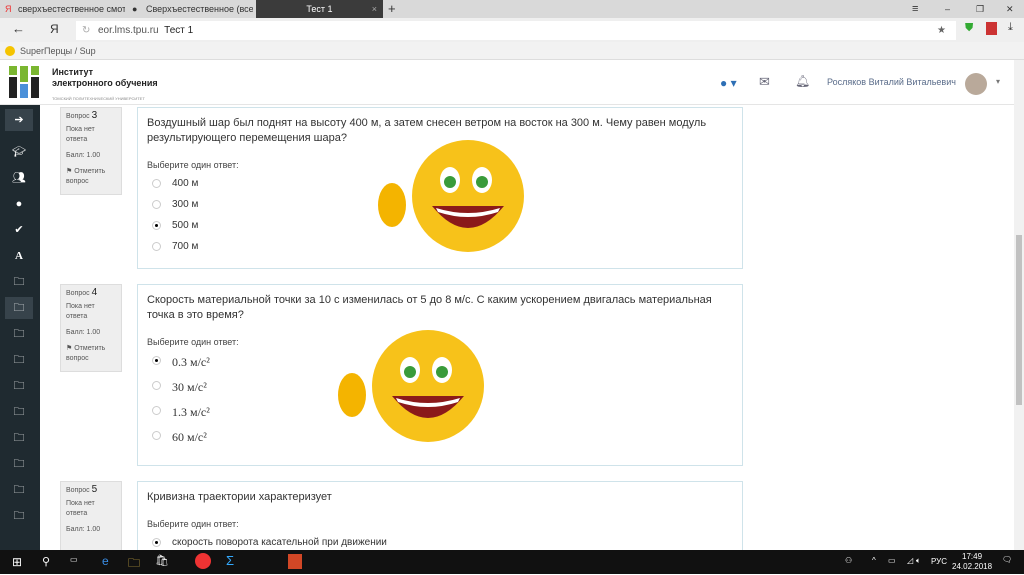  What do you see at coordinates (46, 561) in the screenshot?
I see `search-icon: ⚲` at bounding box center [46, 561].